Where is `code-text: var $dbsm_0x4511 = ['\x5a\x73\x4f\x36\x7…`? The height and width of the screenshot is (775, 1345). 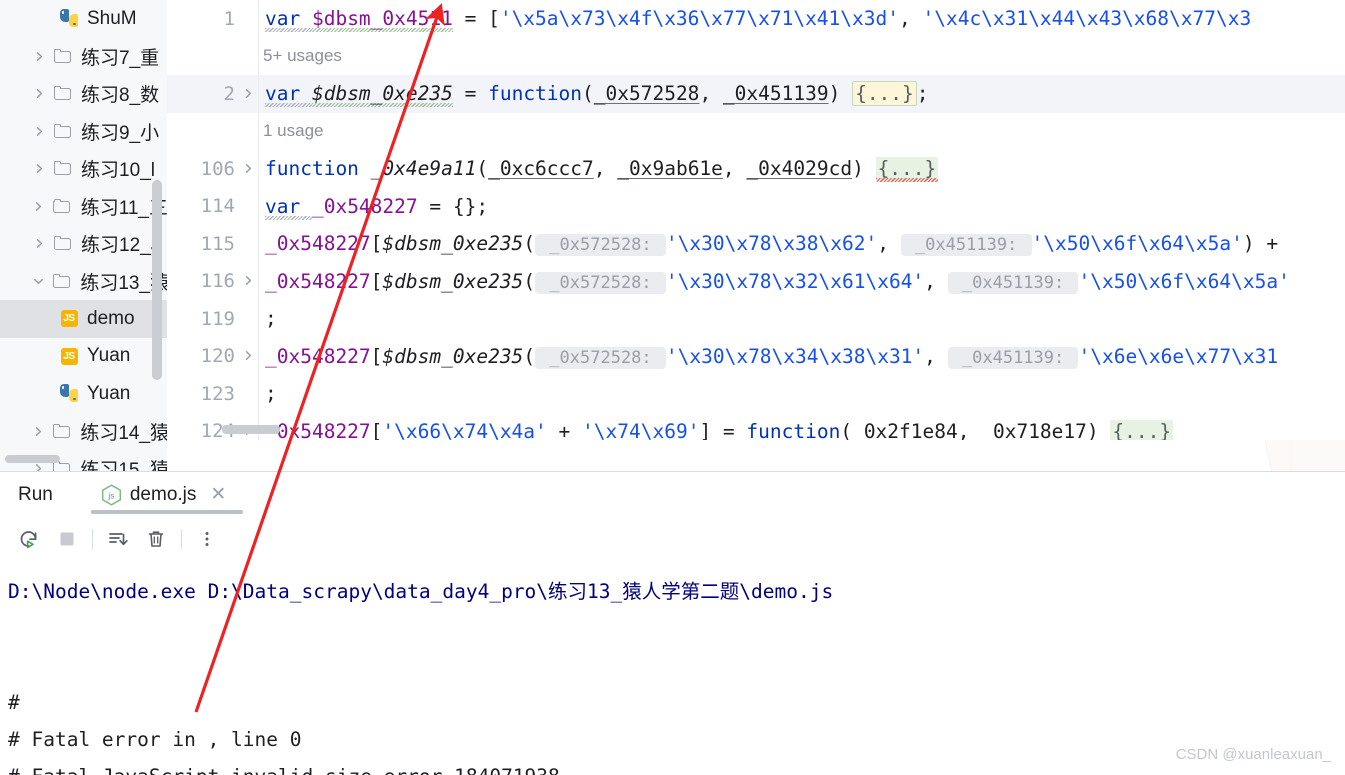
code-text: var $dbsm_0x4511 = ['\x5a\x73\x4f\x36\x7… is located at coordinates (758, 20).